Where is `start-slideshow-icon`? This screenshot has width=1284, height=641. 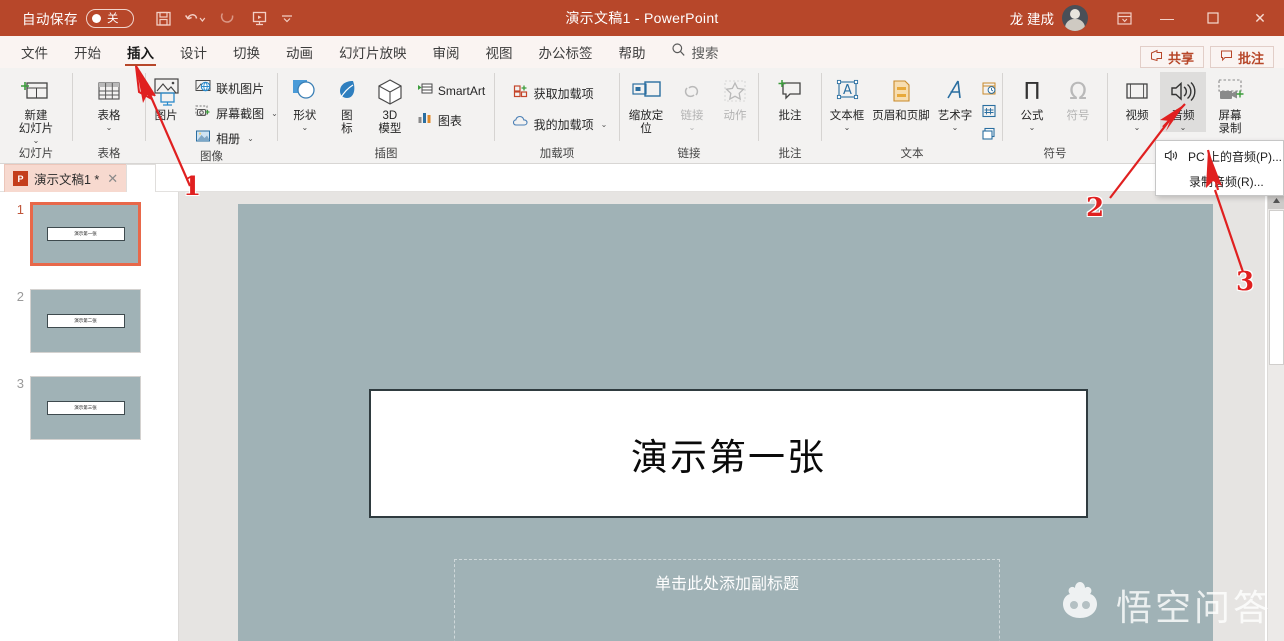
start-slideshow-icon is located at coordinates (259, 18).